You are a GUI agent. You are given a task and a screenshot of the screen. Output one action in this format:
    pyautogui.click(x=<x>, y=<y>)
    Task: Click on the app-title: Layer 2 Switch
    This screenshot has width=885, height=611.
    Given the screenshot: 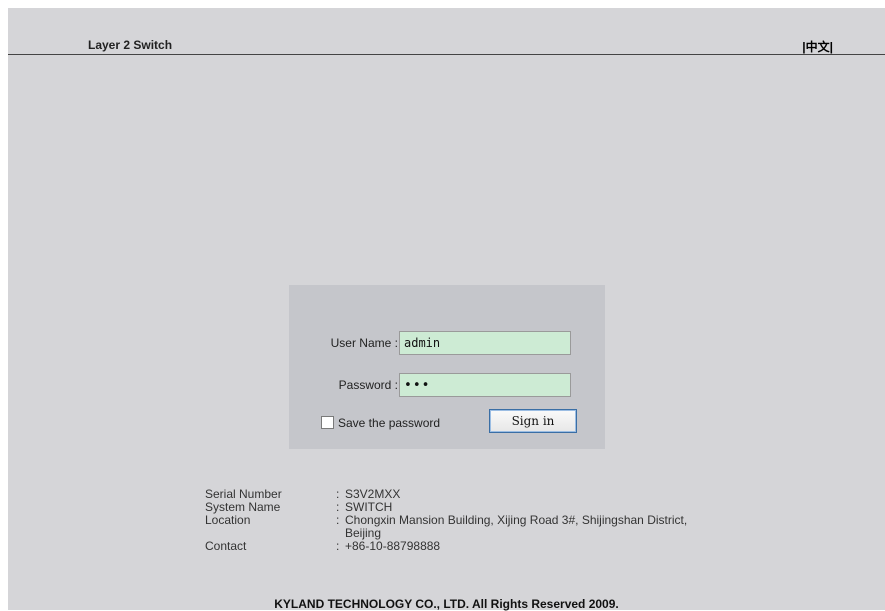 What is the action you would take?
    pyautogui.click(x=130, y=45)
    